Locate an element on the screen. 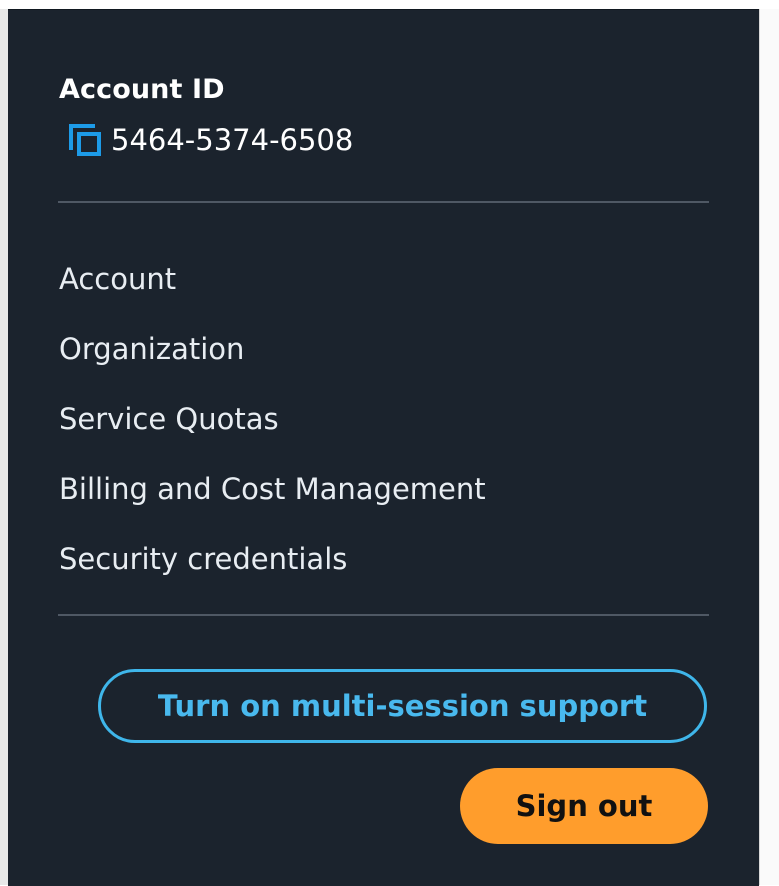  top-window-edge is located at coordinates (389, 4).